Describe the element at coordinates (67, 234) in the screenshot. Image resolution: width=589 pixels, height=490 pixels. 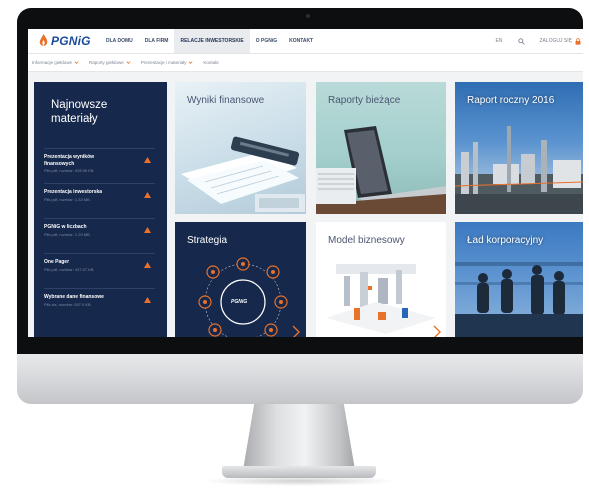
I see `material-meta: Plik pdf, rozmiar: 1.29 MB` at that location.